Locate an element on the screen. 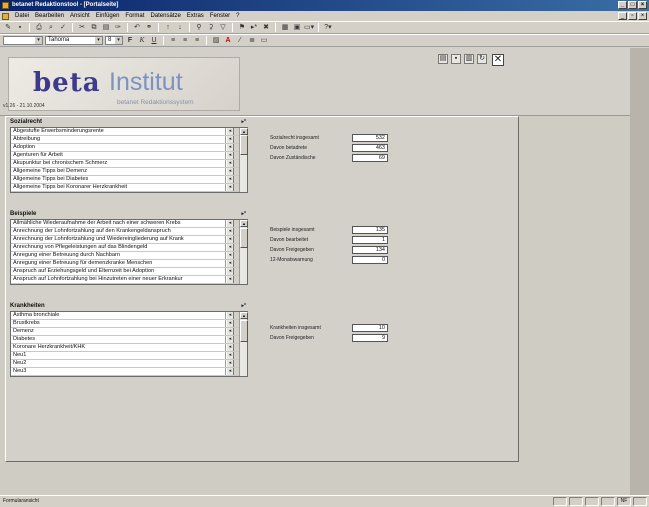 The image size is (649, 507). list-item: Anregung einer Betreuung durch Nachbarn ◂ is located at coordinates (129, 256).